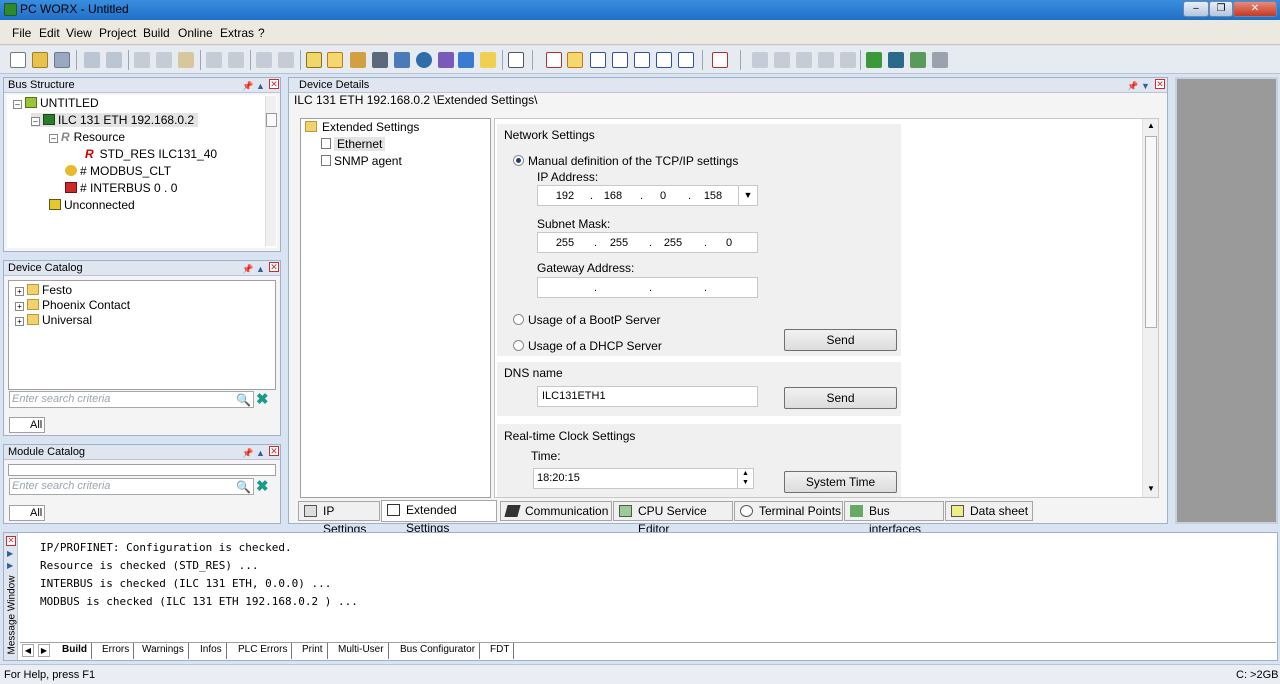  Describe the element at coordinates (402, 60) in the screenshot. I see `window-icon` at that location.